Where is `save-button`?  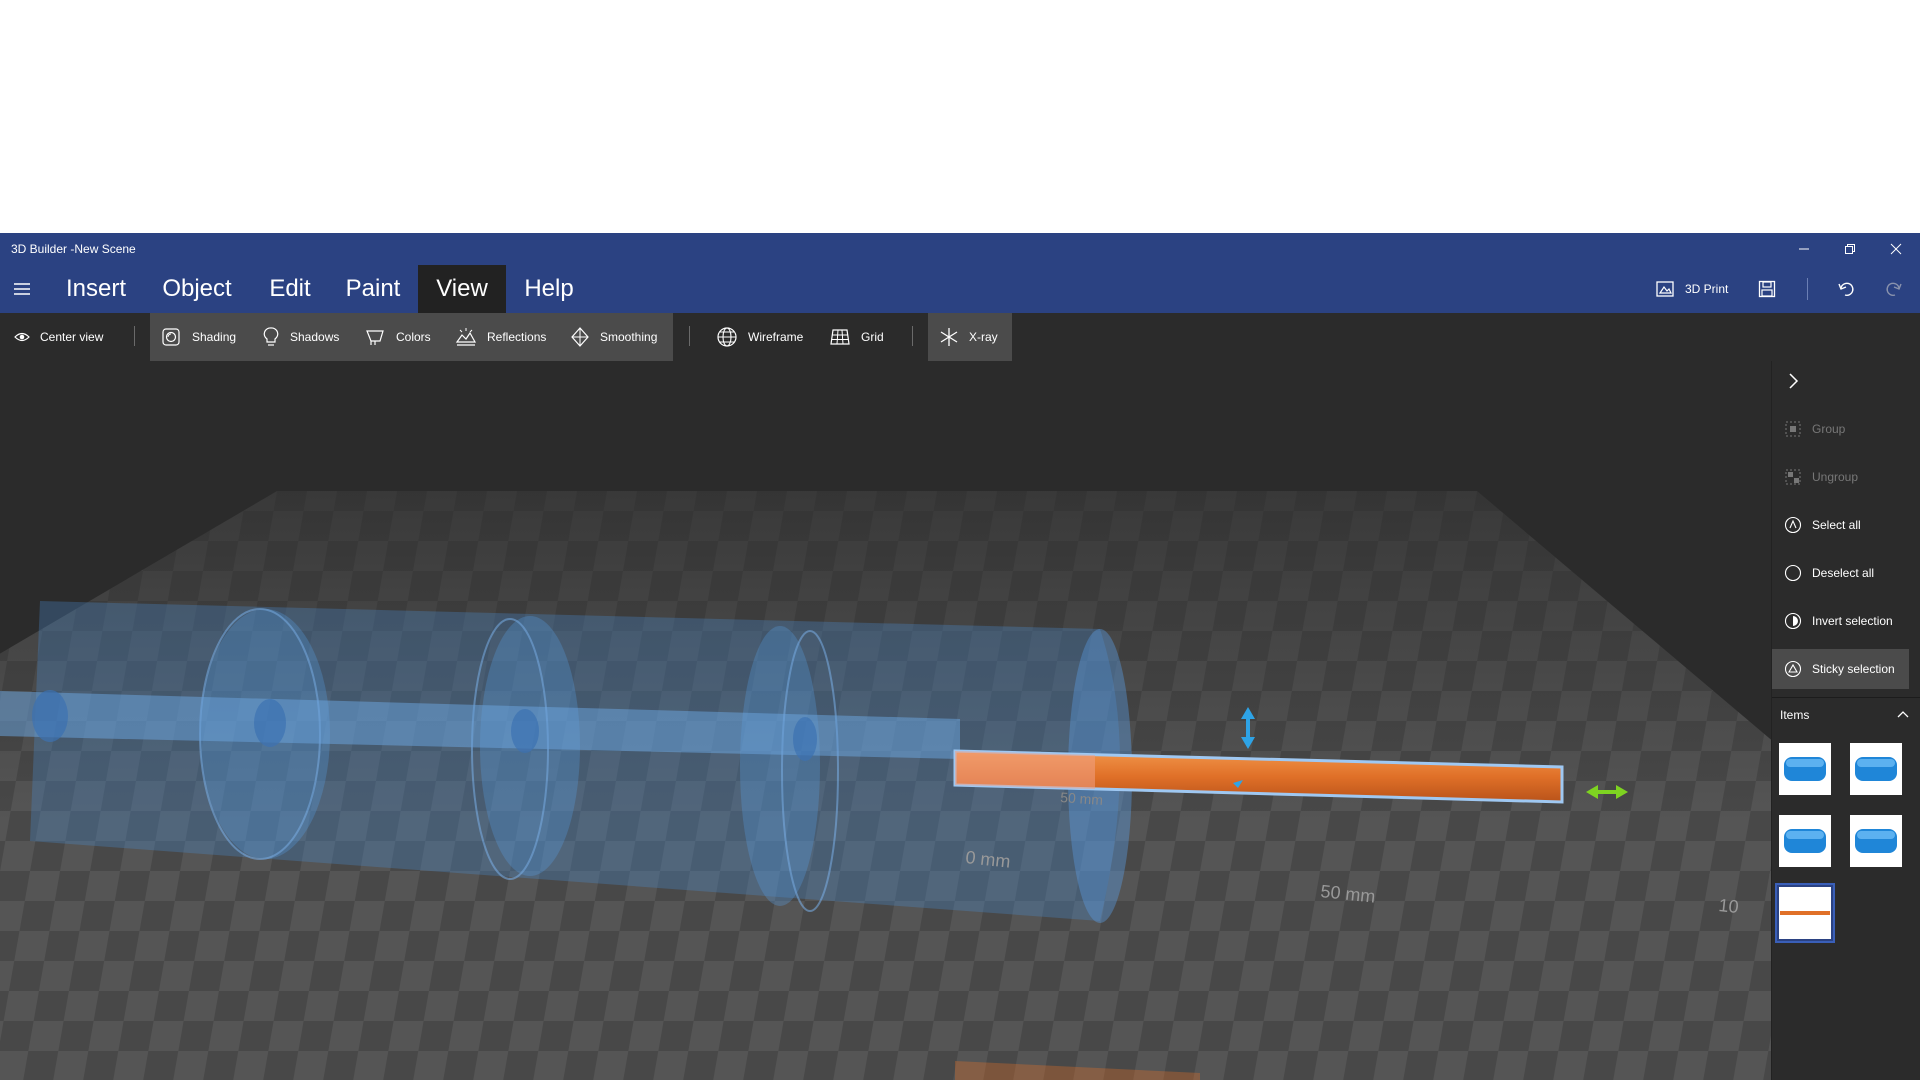
save-button is located at coordinates (1767, 290).